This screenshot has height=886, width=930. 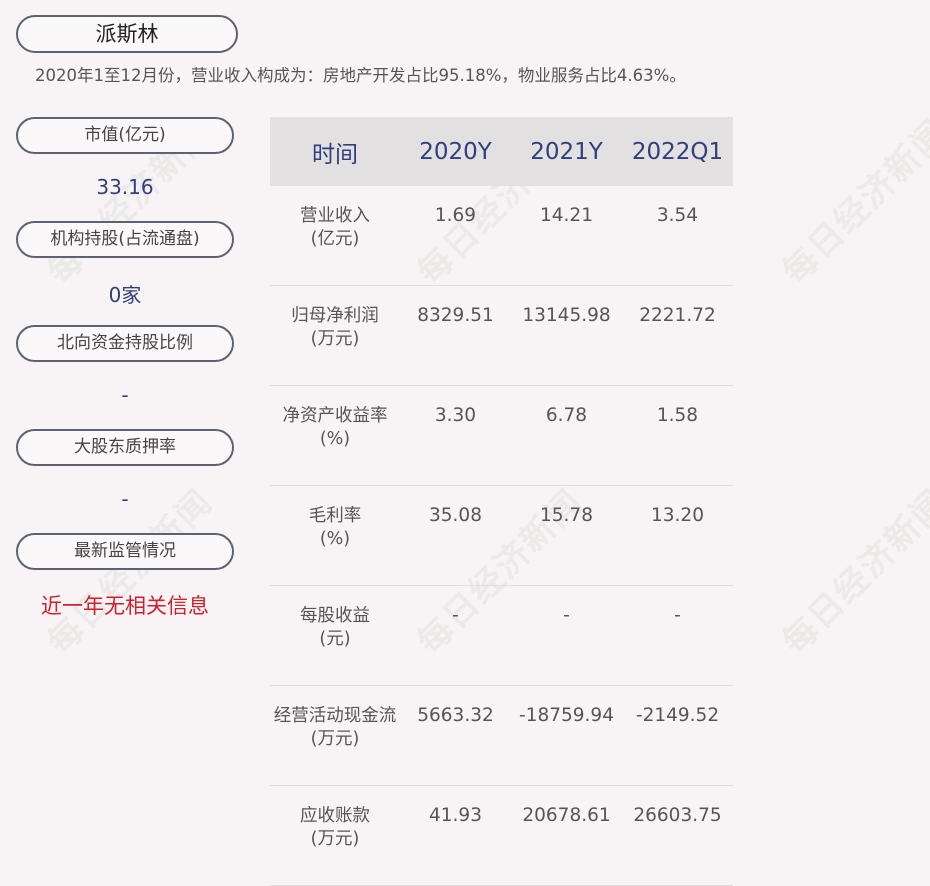 I want to click on table-cell: 5663.32, so click(x=455, y=735).